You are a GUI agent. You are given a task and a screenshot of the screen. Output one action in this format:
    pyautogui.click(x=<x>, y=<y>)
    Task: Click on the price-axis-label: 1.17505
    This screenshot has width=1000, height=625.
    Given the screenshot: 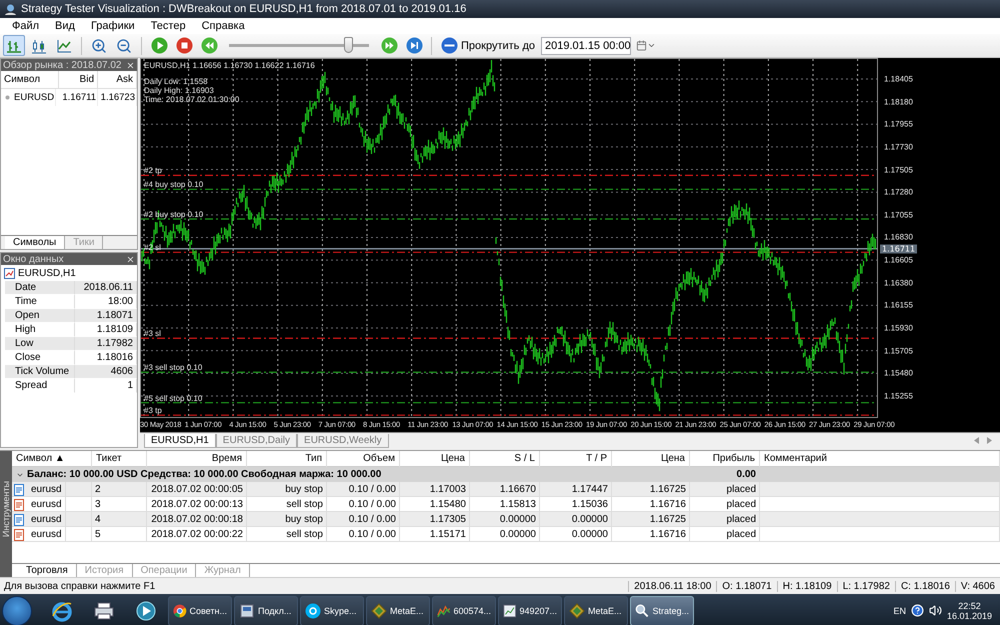 What is the action you would take?
    pyautogui.click(x=898, y=169)
    